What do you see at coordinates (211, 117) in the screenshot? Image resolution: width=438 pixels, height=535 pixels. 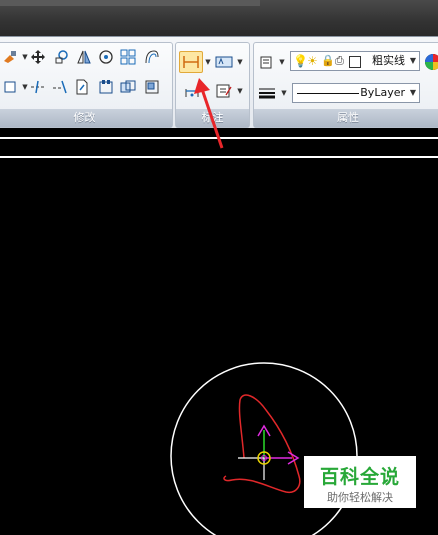 I see `red-arrow-shaft` at bounding box center [211, 117].